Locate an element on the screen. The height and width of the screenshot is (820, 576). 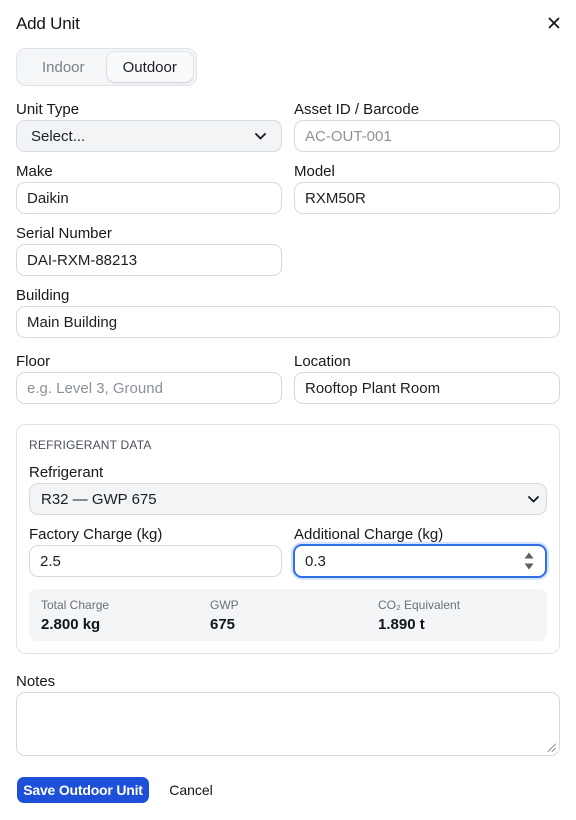
save-outdoor-unit-button: Save Outdoor Unit is located at coordinates (83, 790).